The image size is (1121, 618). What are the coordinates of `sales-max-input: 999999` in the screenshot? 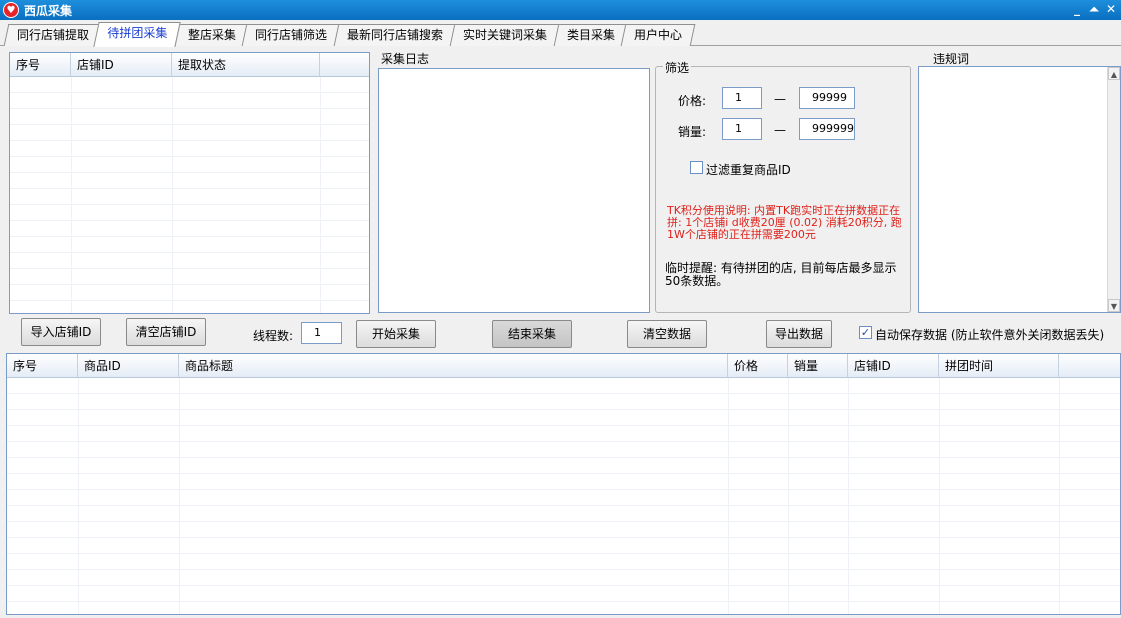 It's located at (827, 129).